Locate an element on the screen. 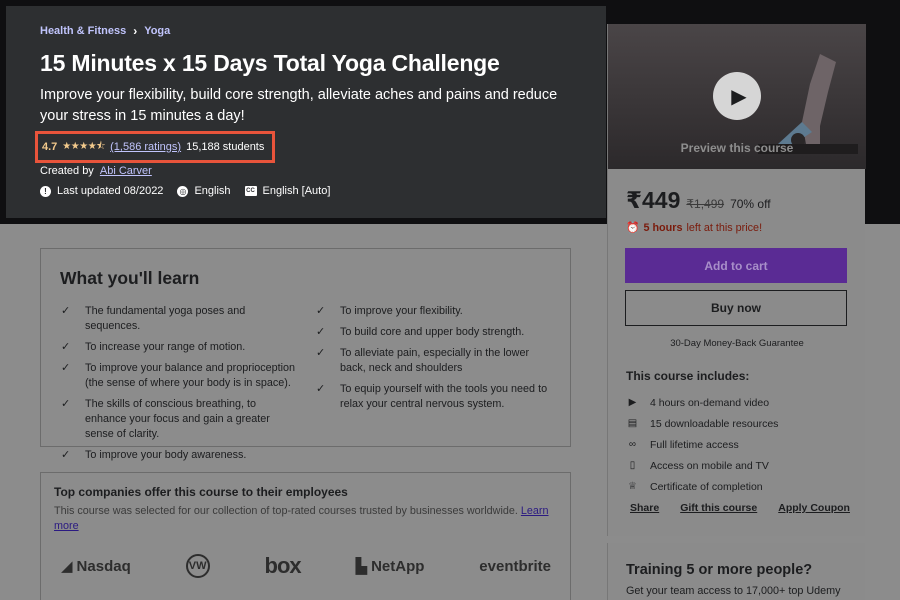  includes-heading: This course includes: is located at coordinates (688, 376).